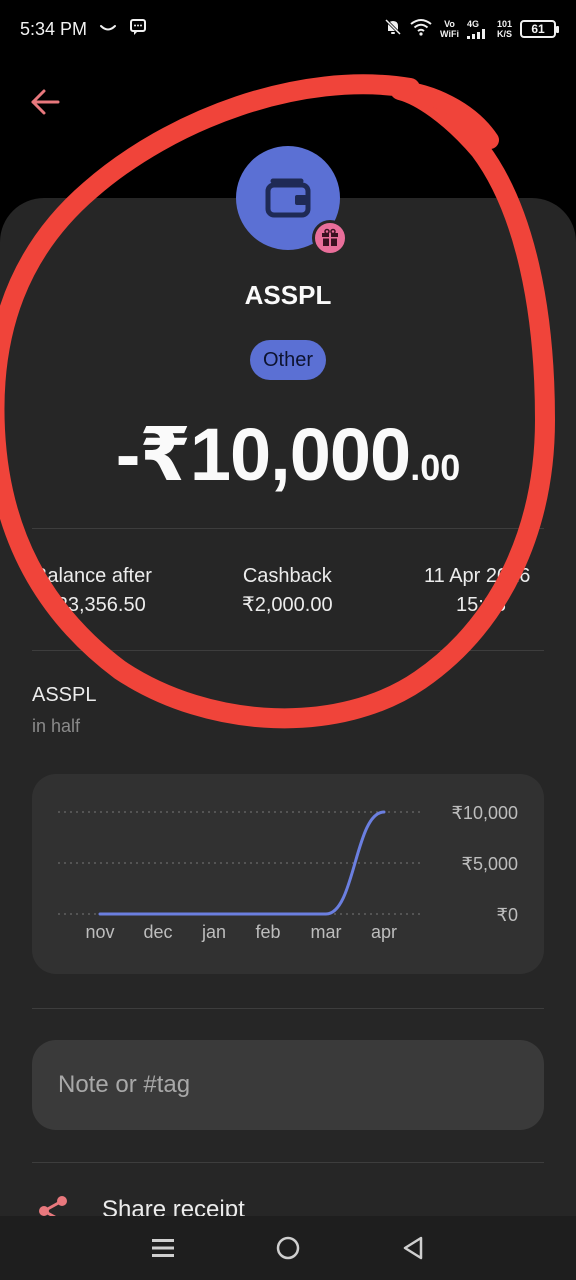  What do you see at coordinates (393, 29) in the screenshot?
I see `mute-bell-icon` at bounding box center [393, 29].